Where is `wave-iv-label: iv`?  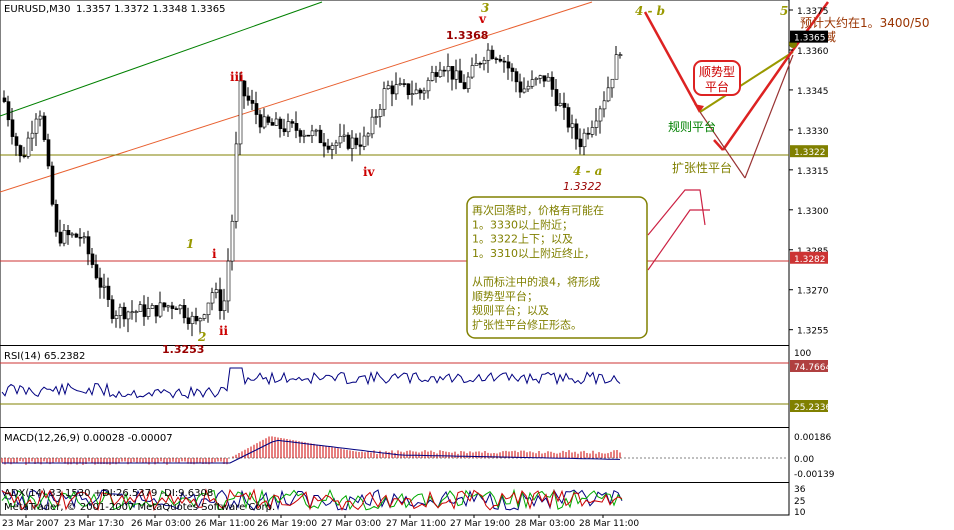
wave-iv-label: iv is located at coordinates (369, 172).